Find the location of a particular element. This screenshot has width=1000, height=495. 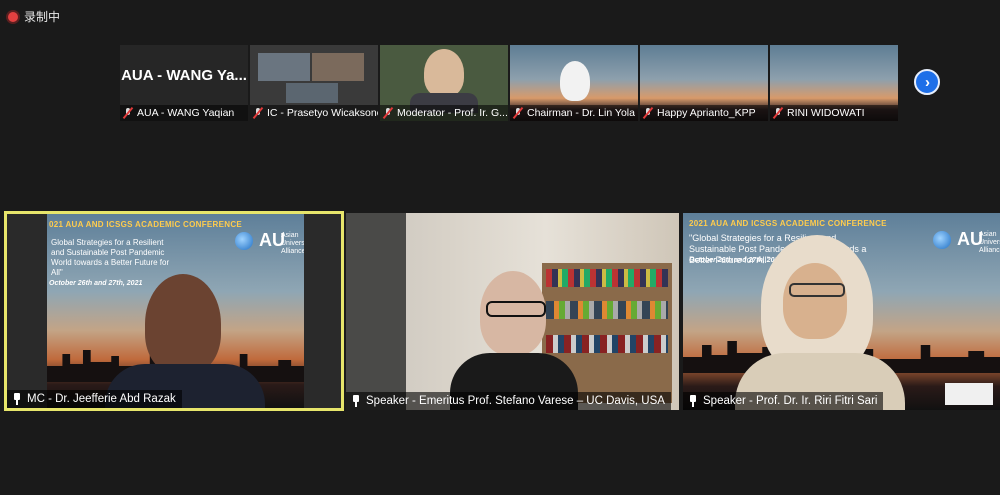

participant-name: RINI WIDOWATI is located at coordinates (826, 113).